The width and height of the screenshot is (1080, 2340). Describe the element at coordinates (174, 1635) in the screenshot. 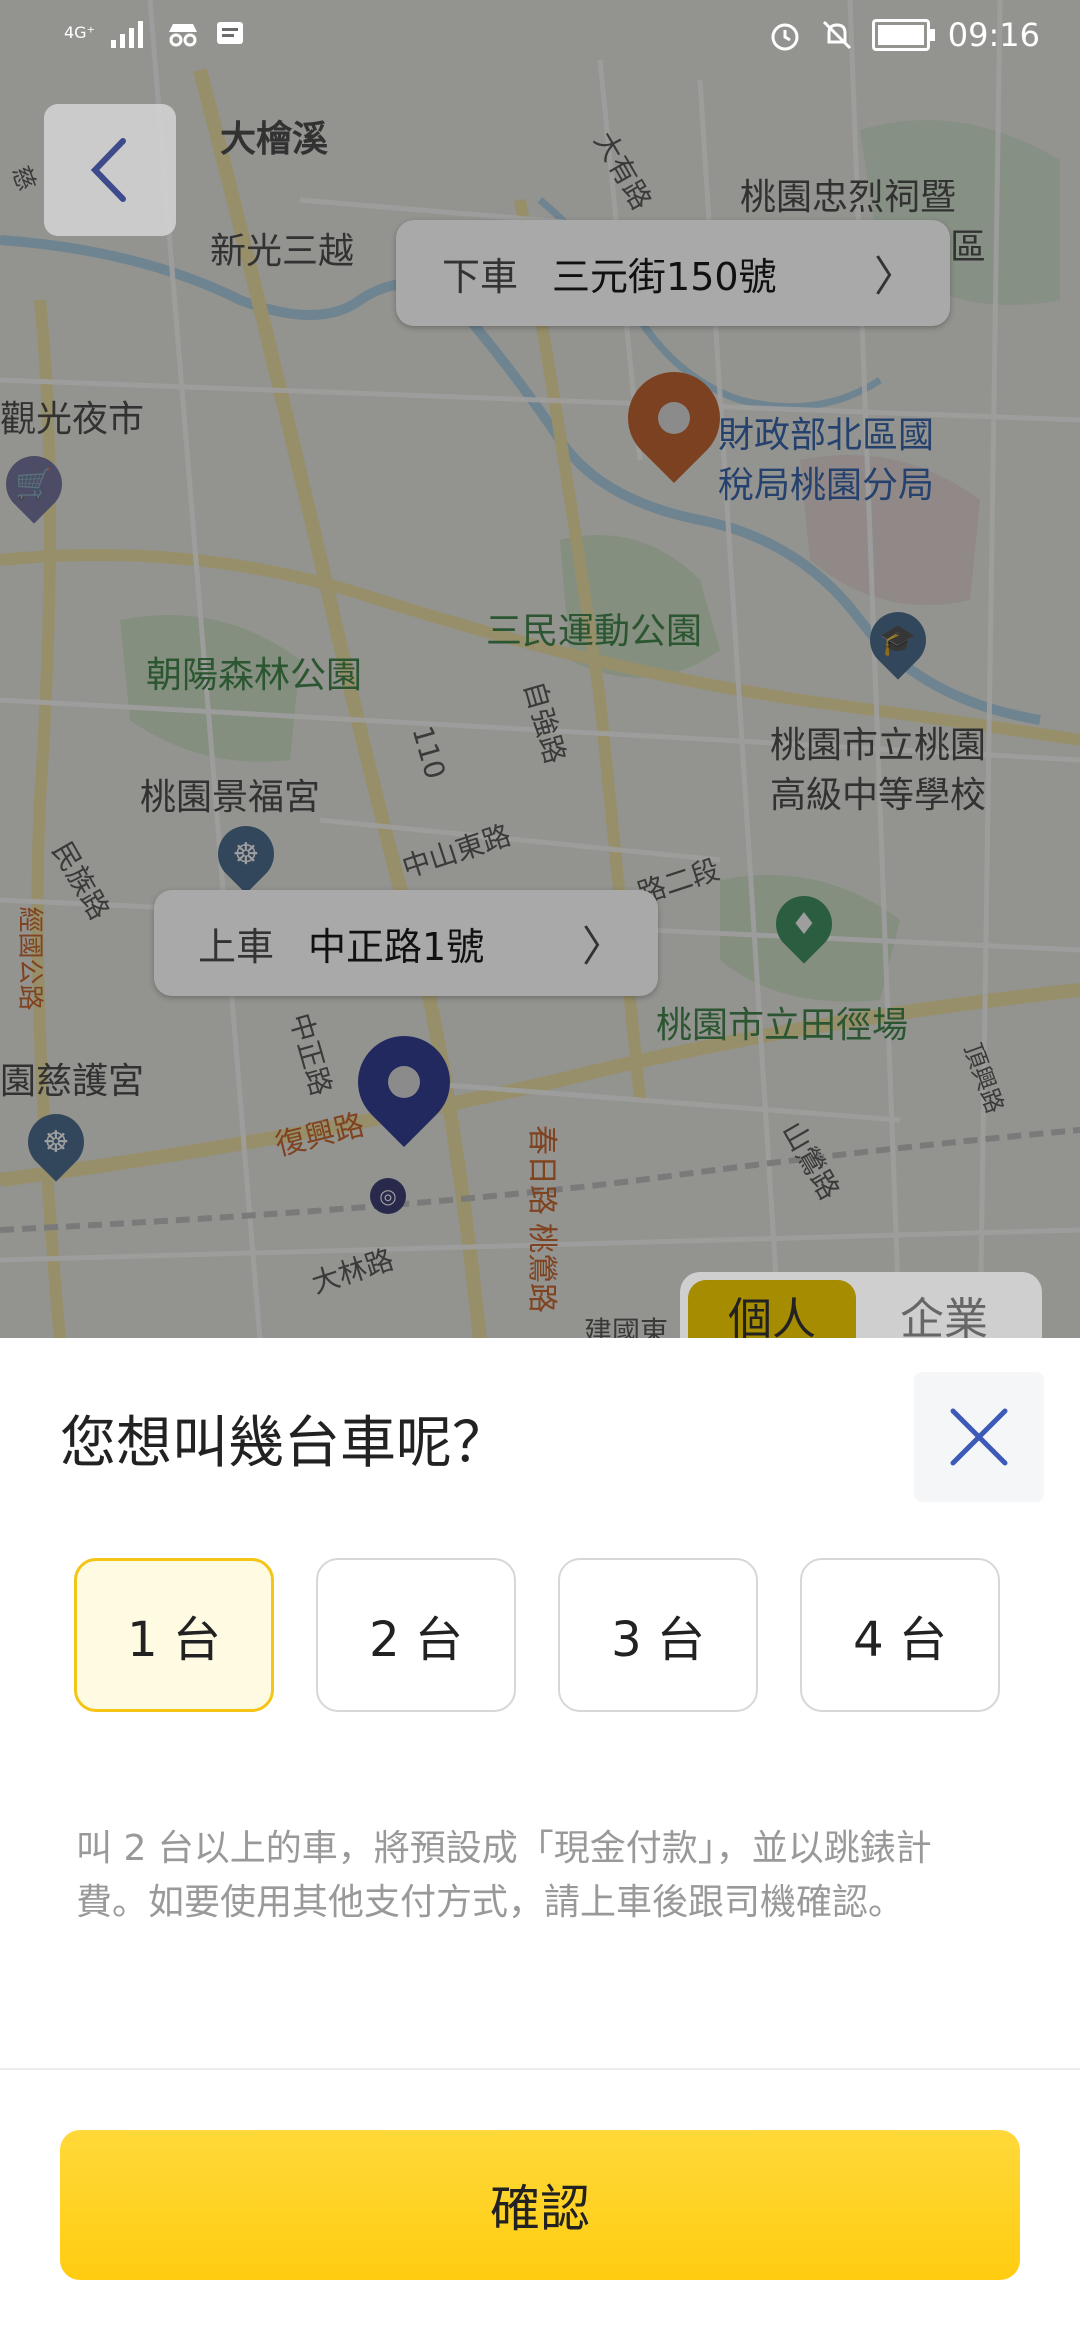

I see `car-count-option-1: 1 台` at that location.